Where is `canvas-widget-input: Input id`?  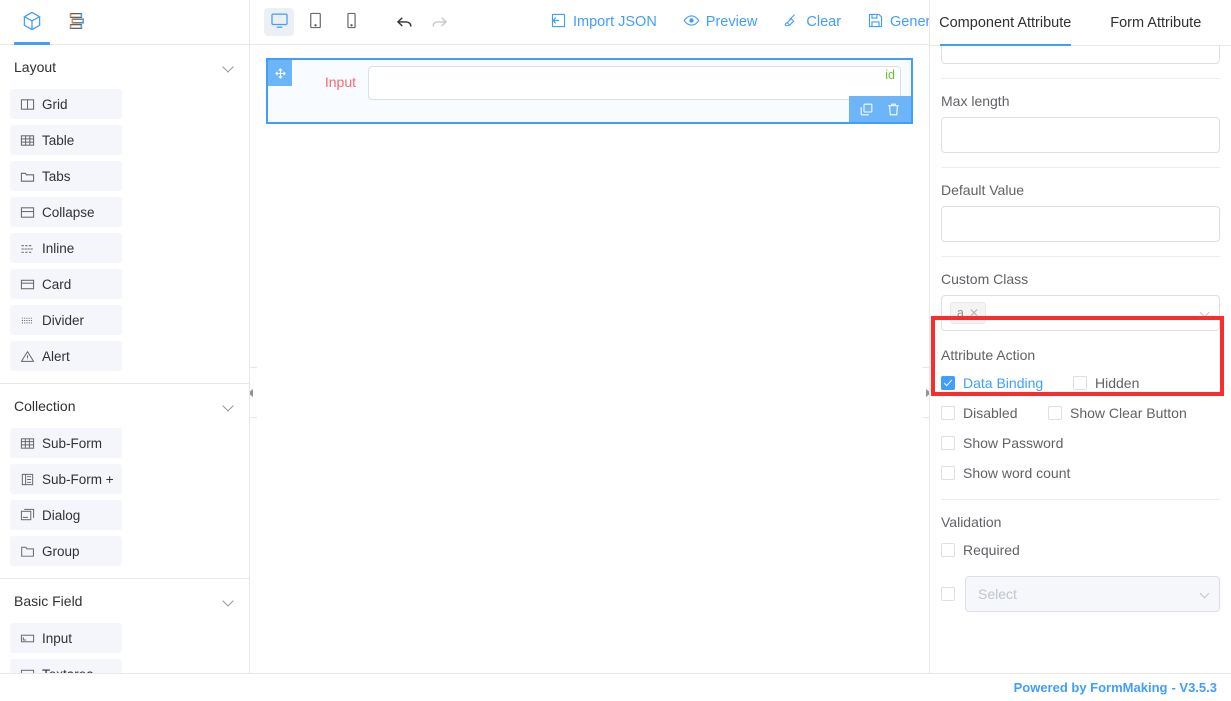 canvas-widget-input: Input id is located at coordinates (589, 91).